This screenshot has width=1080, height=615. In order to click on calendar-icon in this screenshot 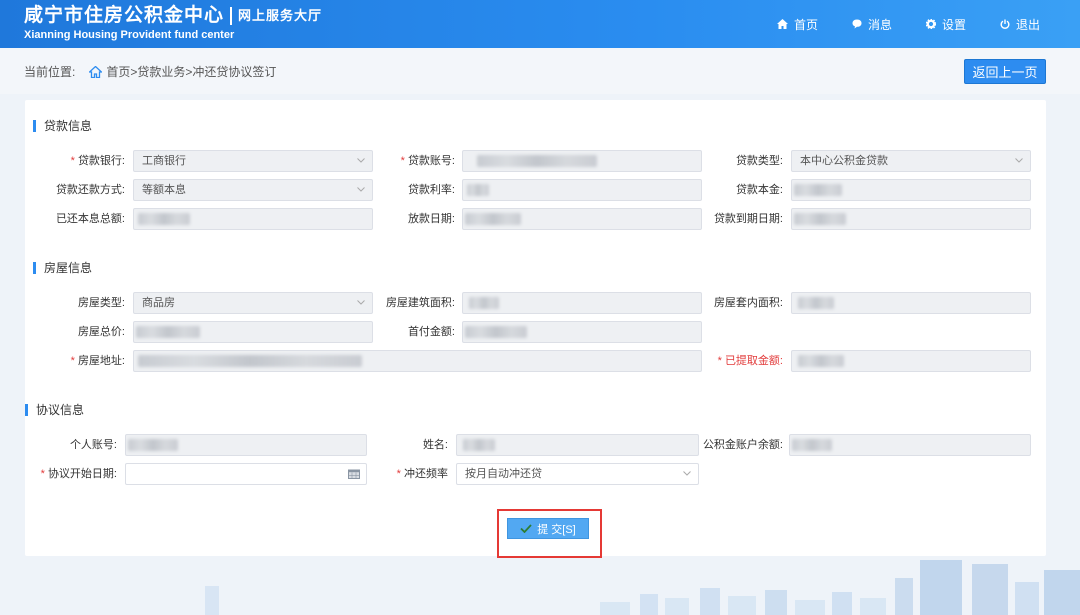, I will do `click(354, 474)`.